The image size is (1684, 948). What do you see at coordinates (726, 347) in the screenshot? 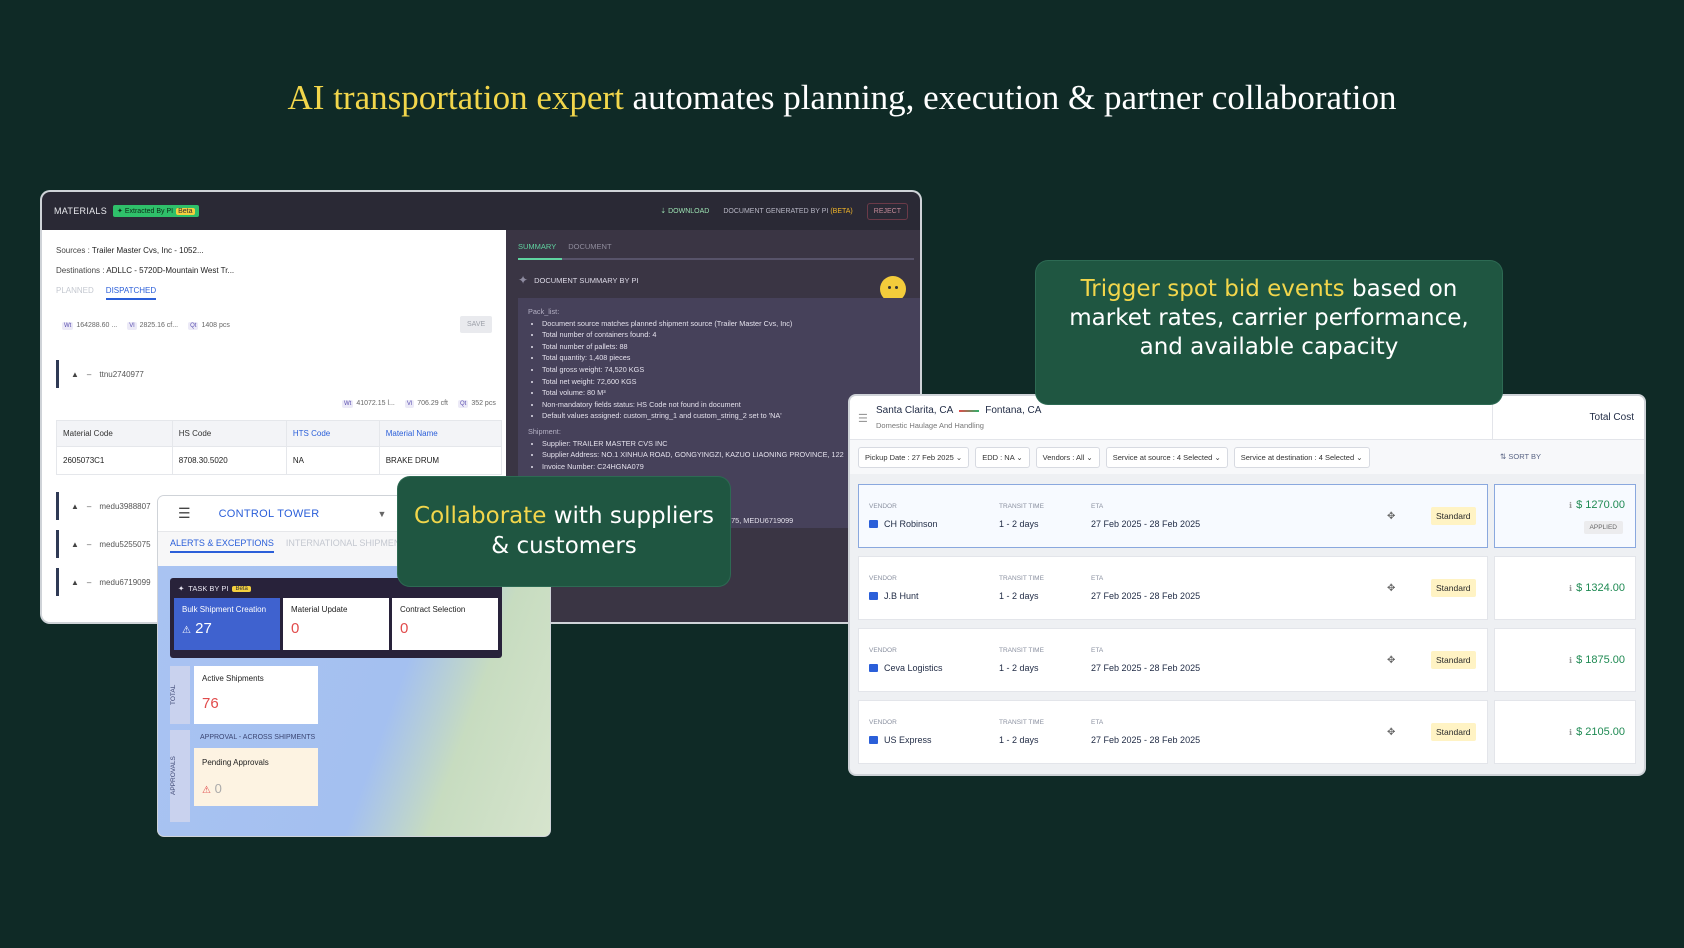
I see `list-item: Total number of pallets: 88` at bounding box center [726, 347].